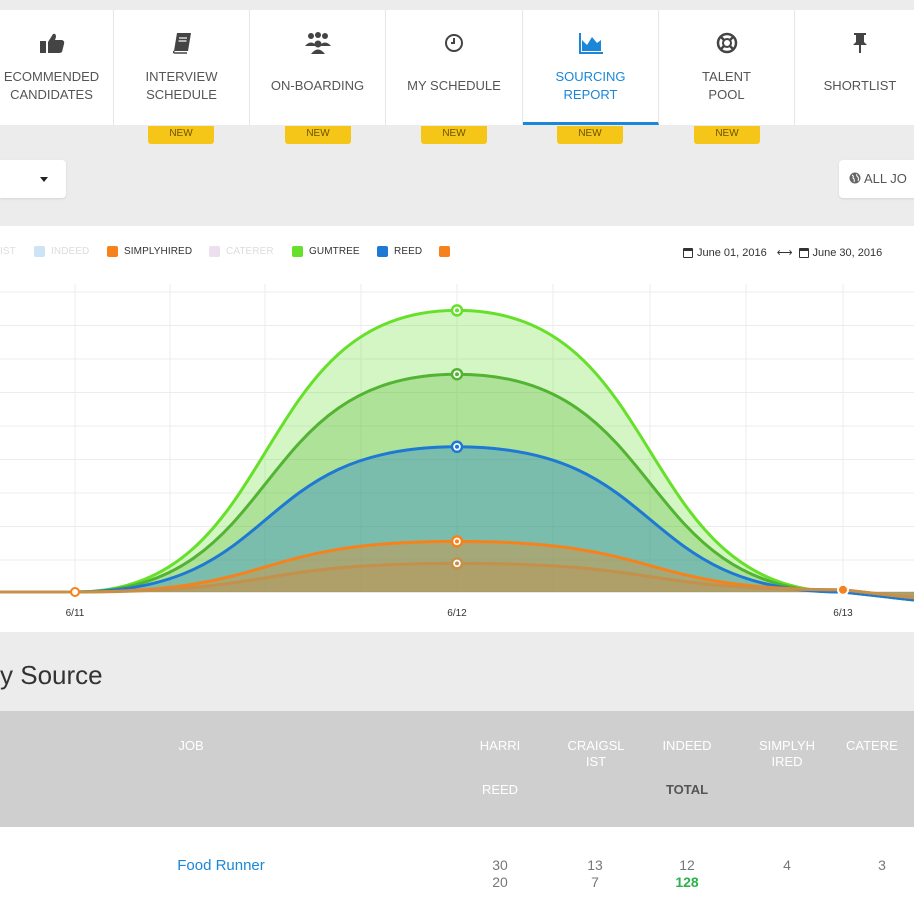  Describe the element at coordinates (44, 179) in the screenshot. I see `caret-down-icon` at that location.